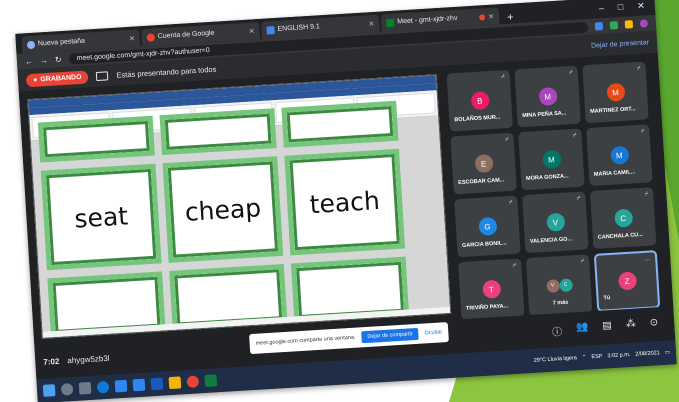 The width and height of the screenshot is (679, 402). What do you see at coordinates (584, 358) in the screenshot?
I see `tray-arrow-icon: ⌃` at bounding box center [584, 358].